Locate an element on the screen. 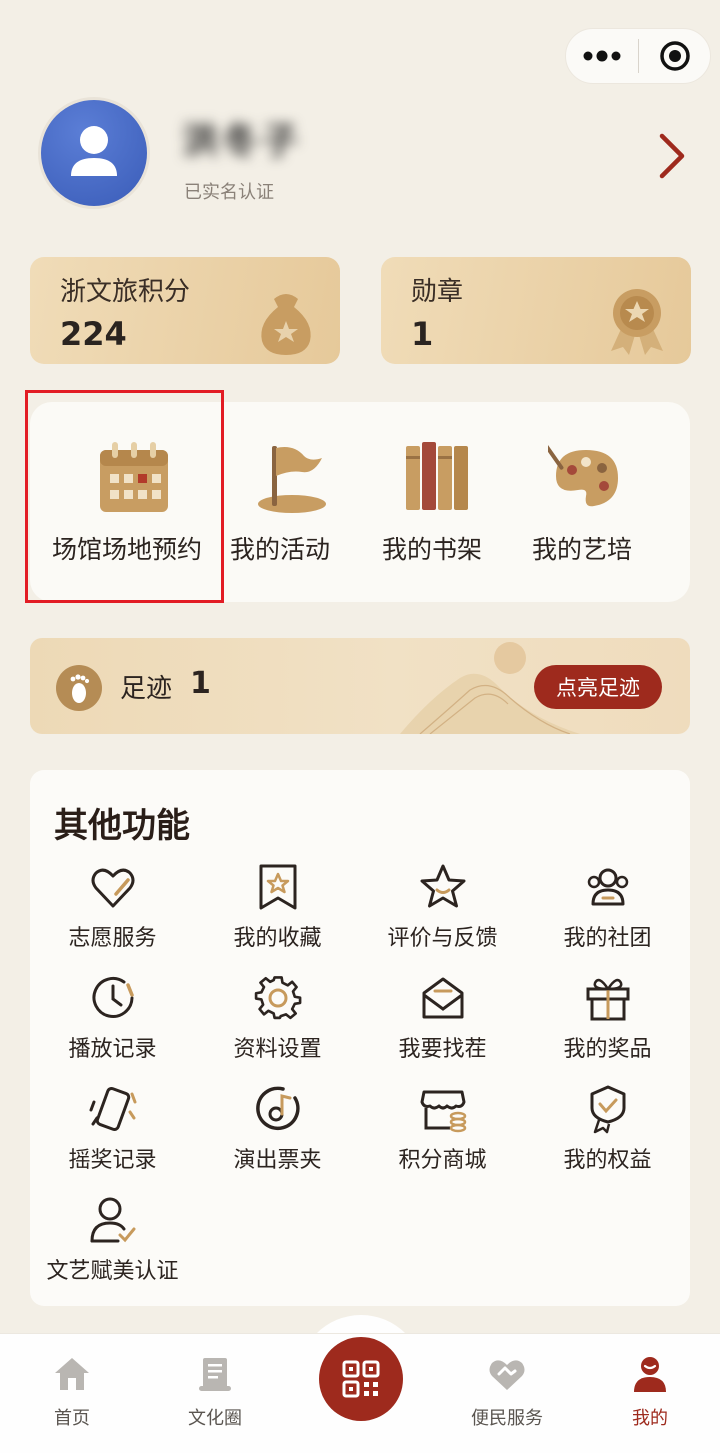  nav-services: 便民服务 is located at coordinates (507, 1393).